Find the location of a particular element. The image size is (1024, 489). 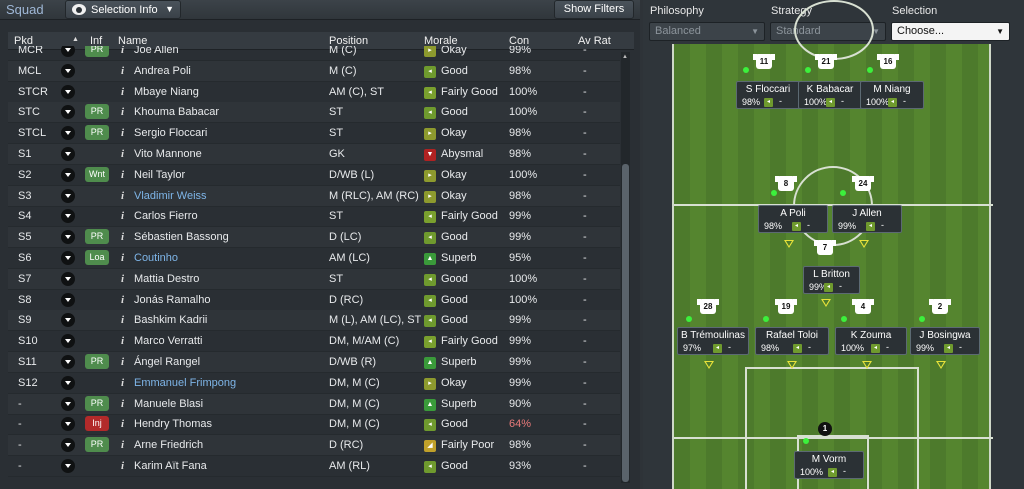

table-row: MCR PR i Joe Allen M (C) ▸ Okay 99% - is located at coordinates (314, 53).